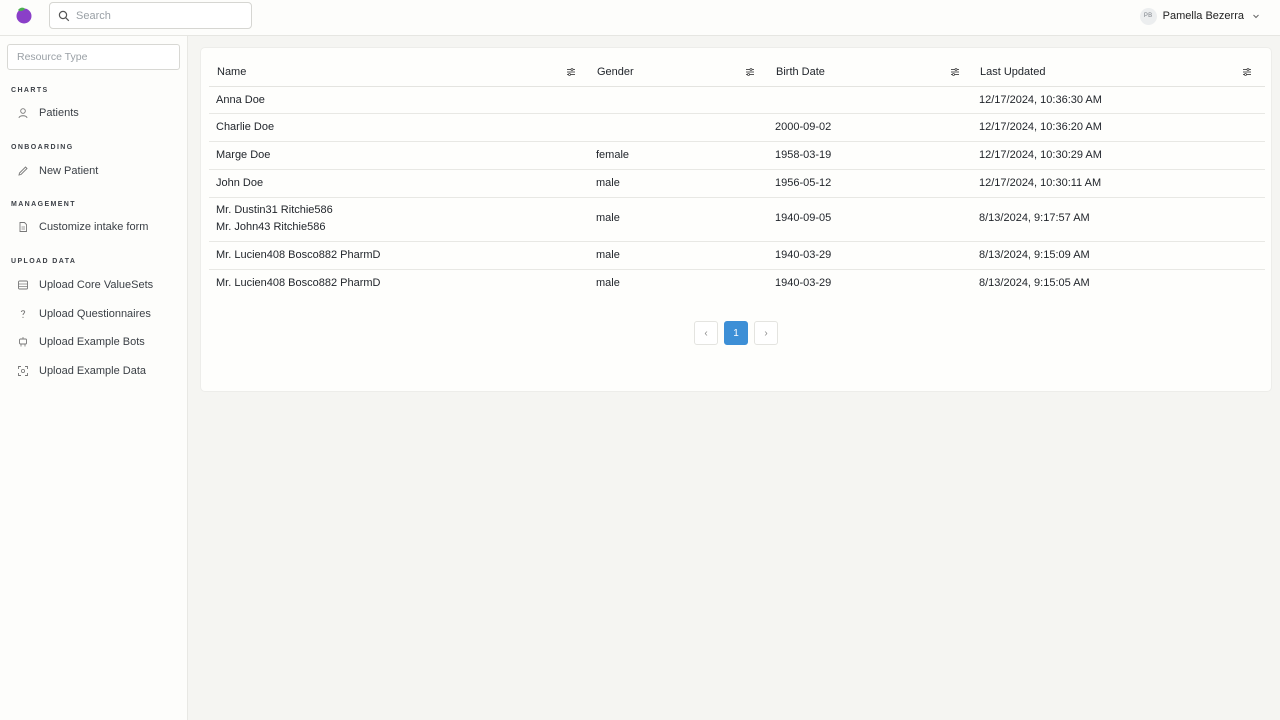  I want to click on question-icon, so click(23, 314).